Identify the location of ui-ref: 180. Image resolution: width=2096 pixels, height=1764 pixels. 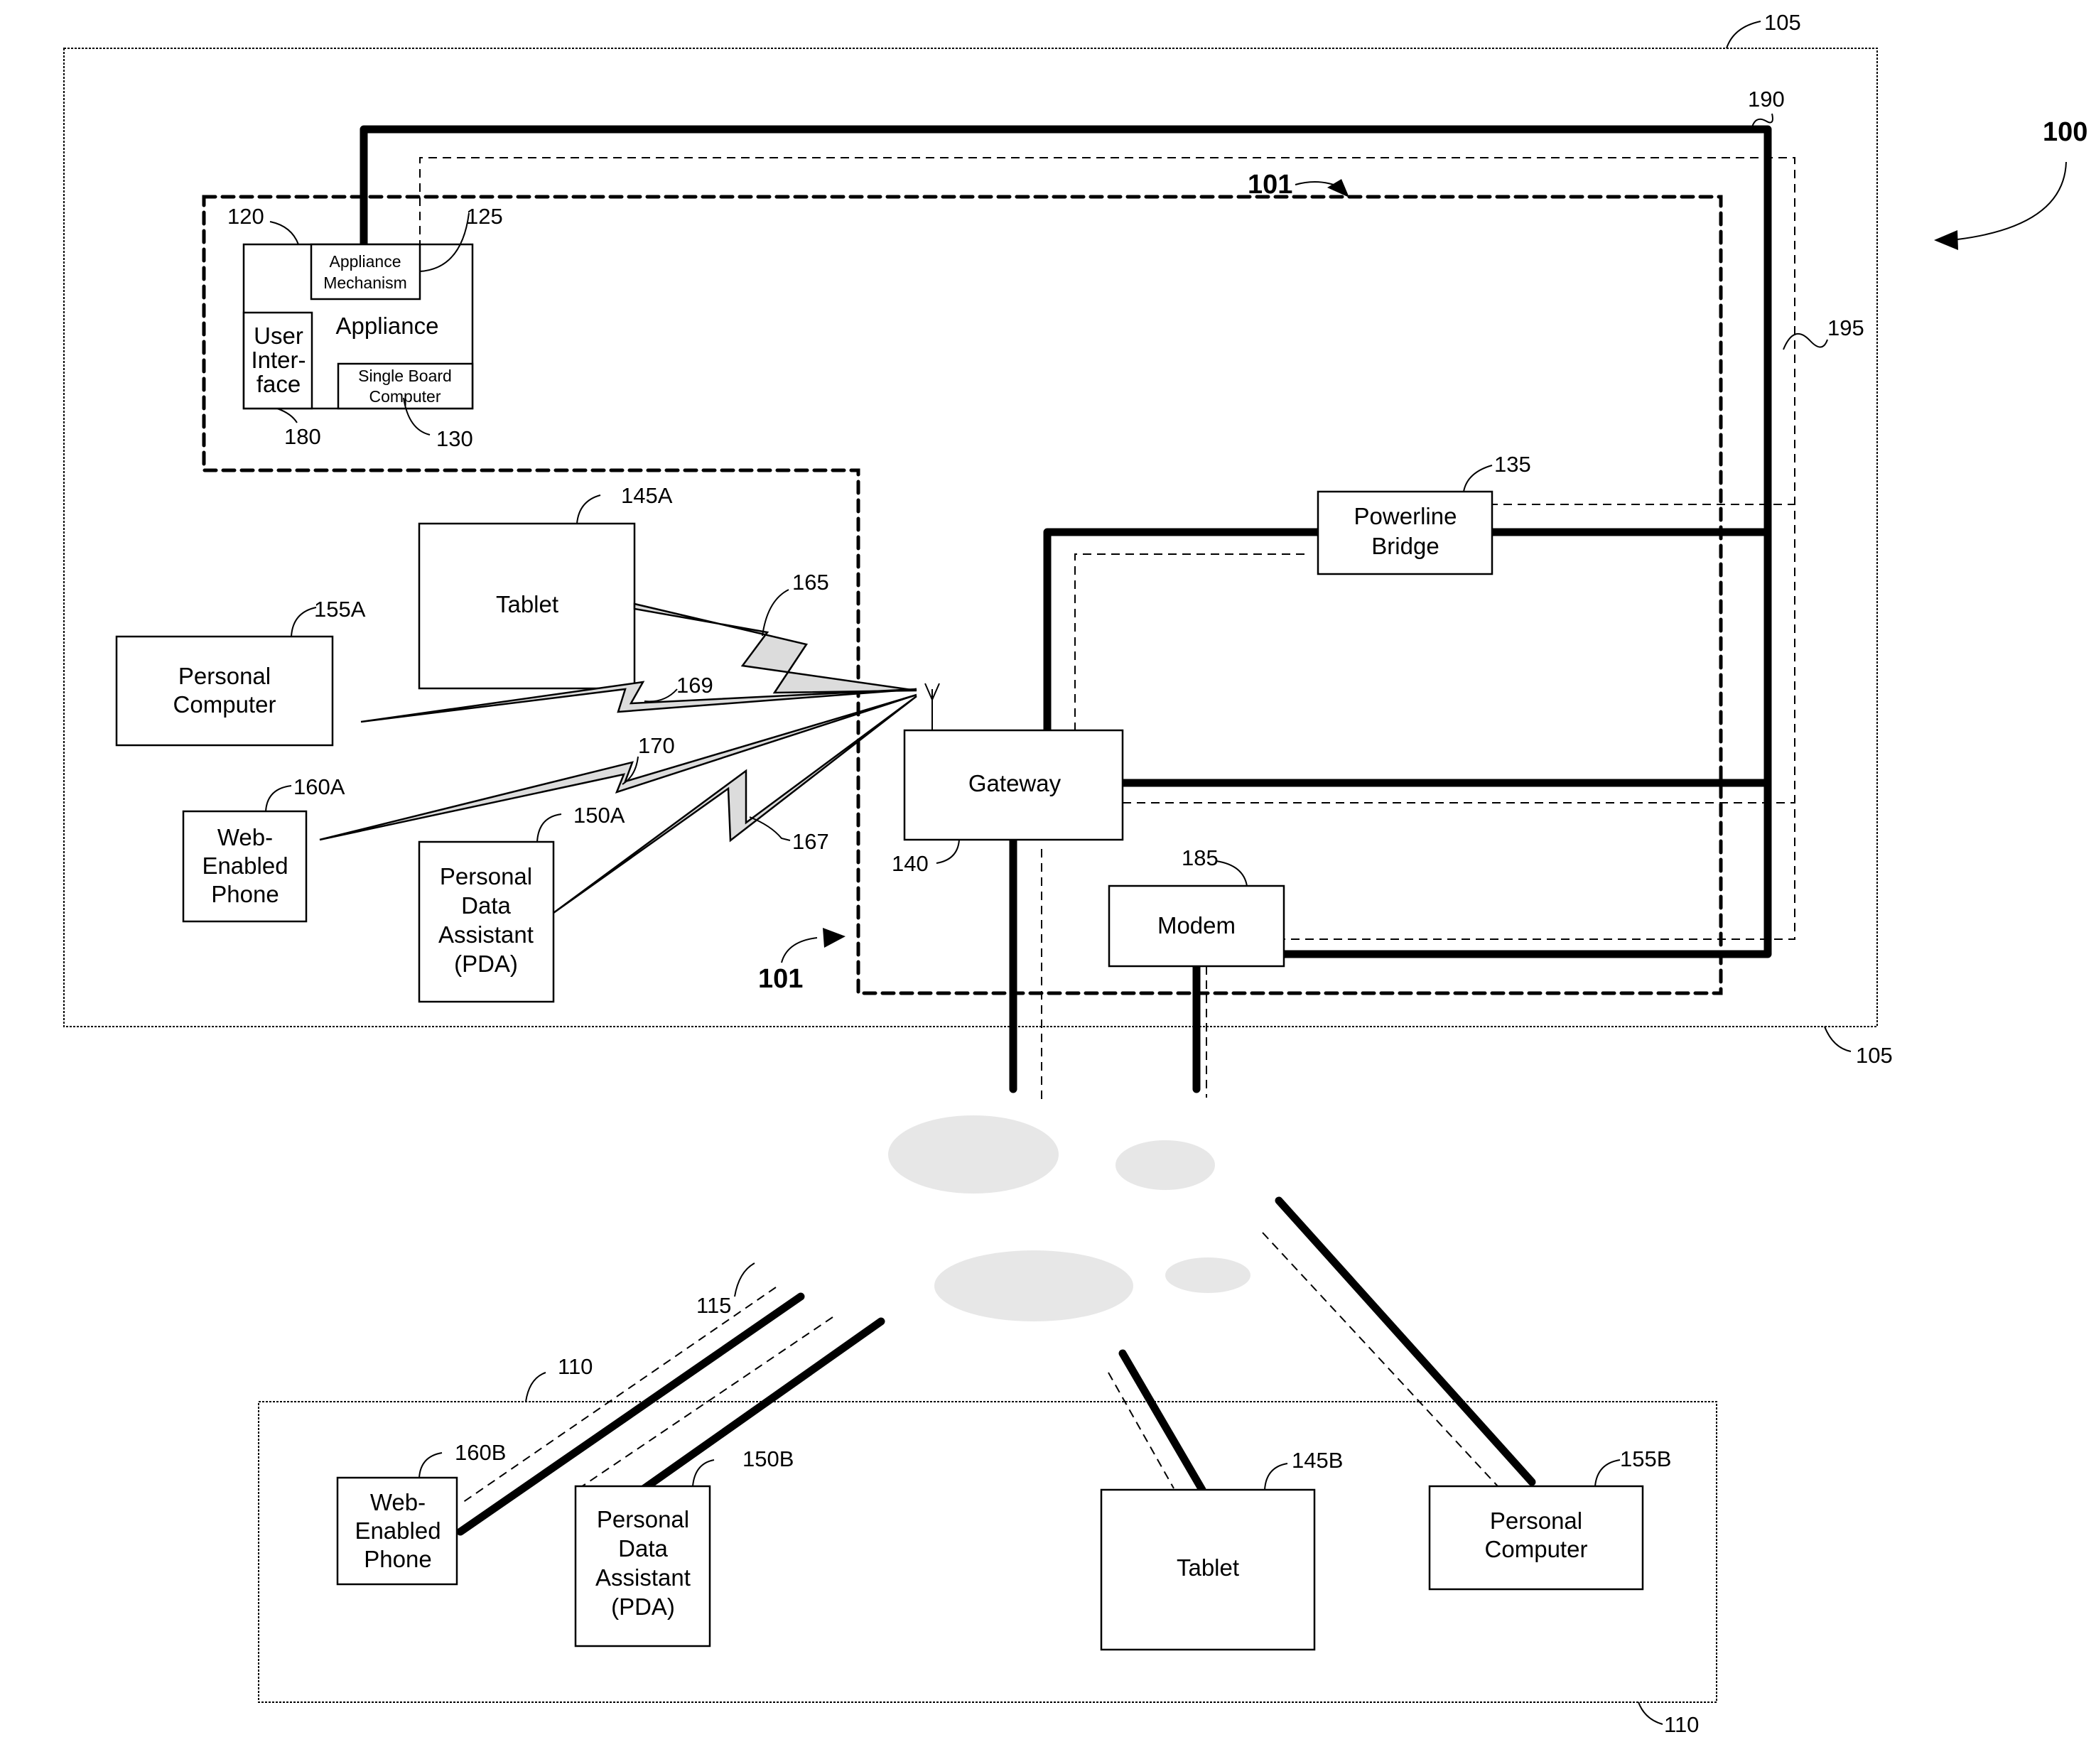
(302, 436).